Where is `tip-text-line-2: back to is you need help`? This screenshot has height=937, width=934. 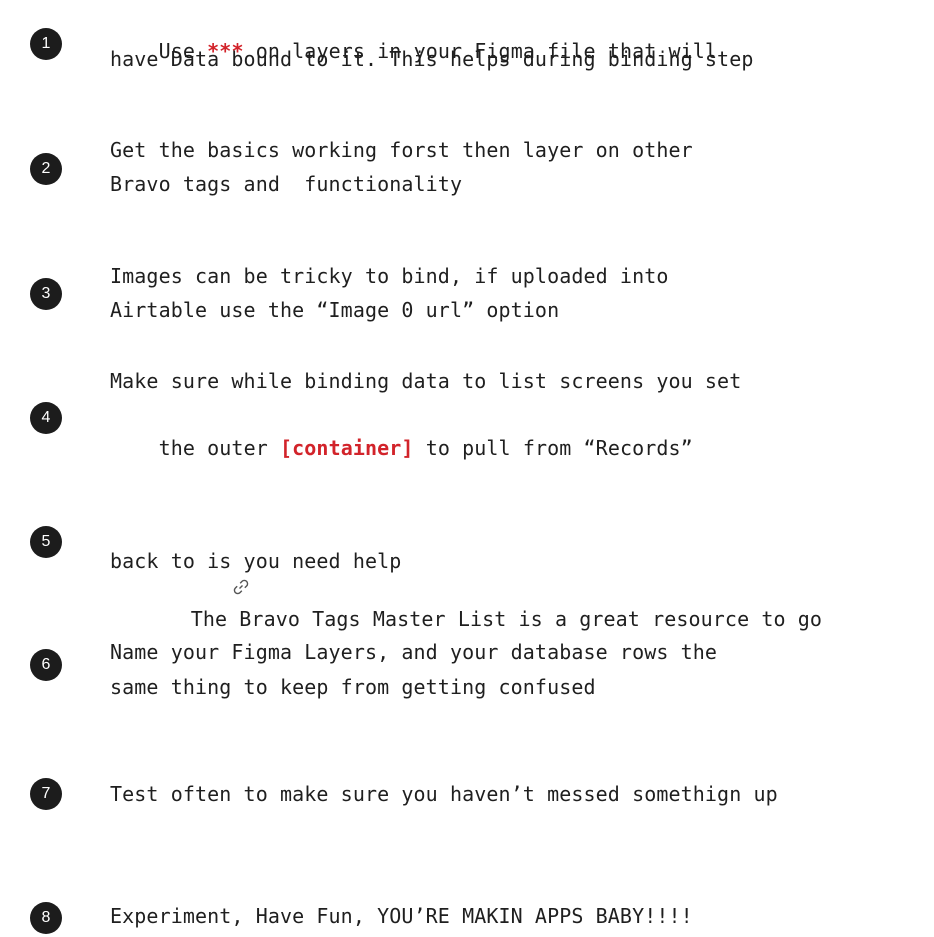
tip-text-line-2: back to is you need help is located at coordinates (256, 561).